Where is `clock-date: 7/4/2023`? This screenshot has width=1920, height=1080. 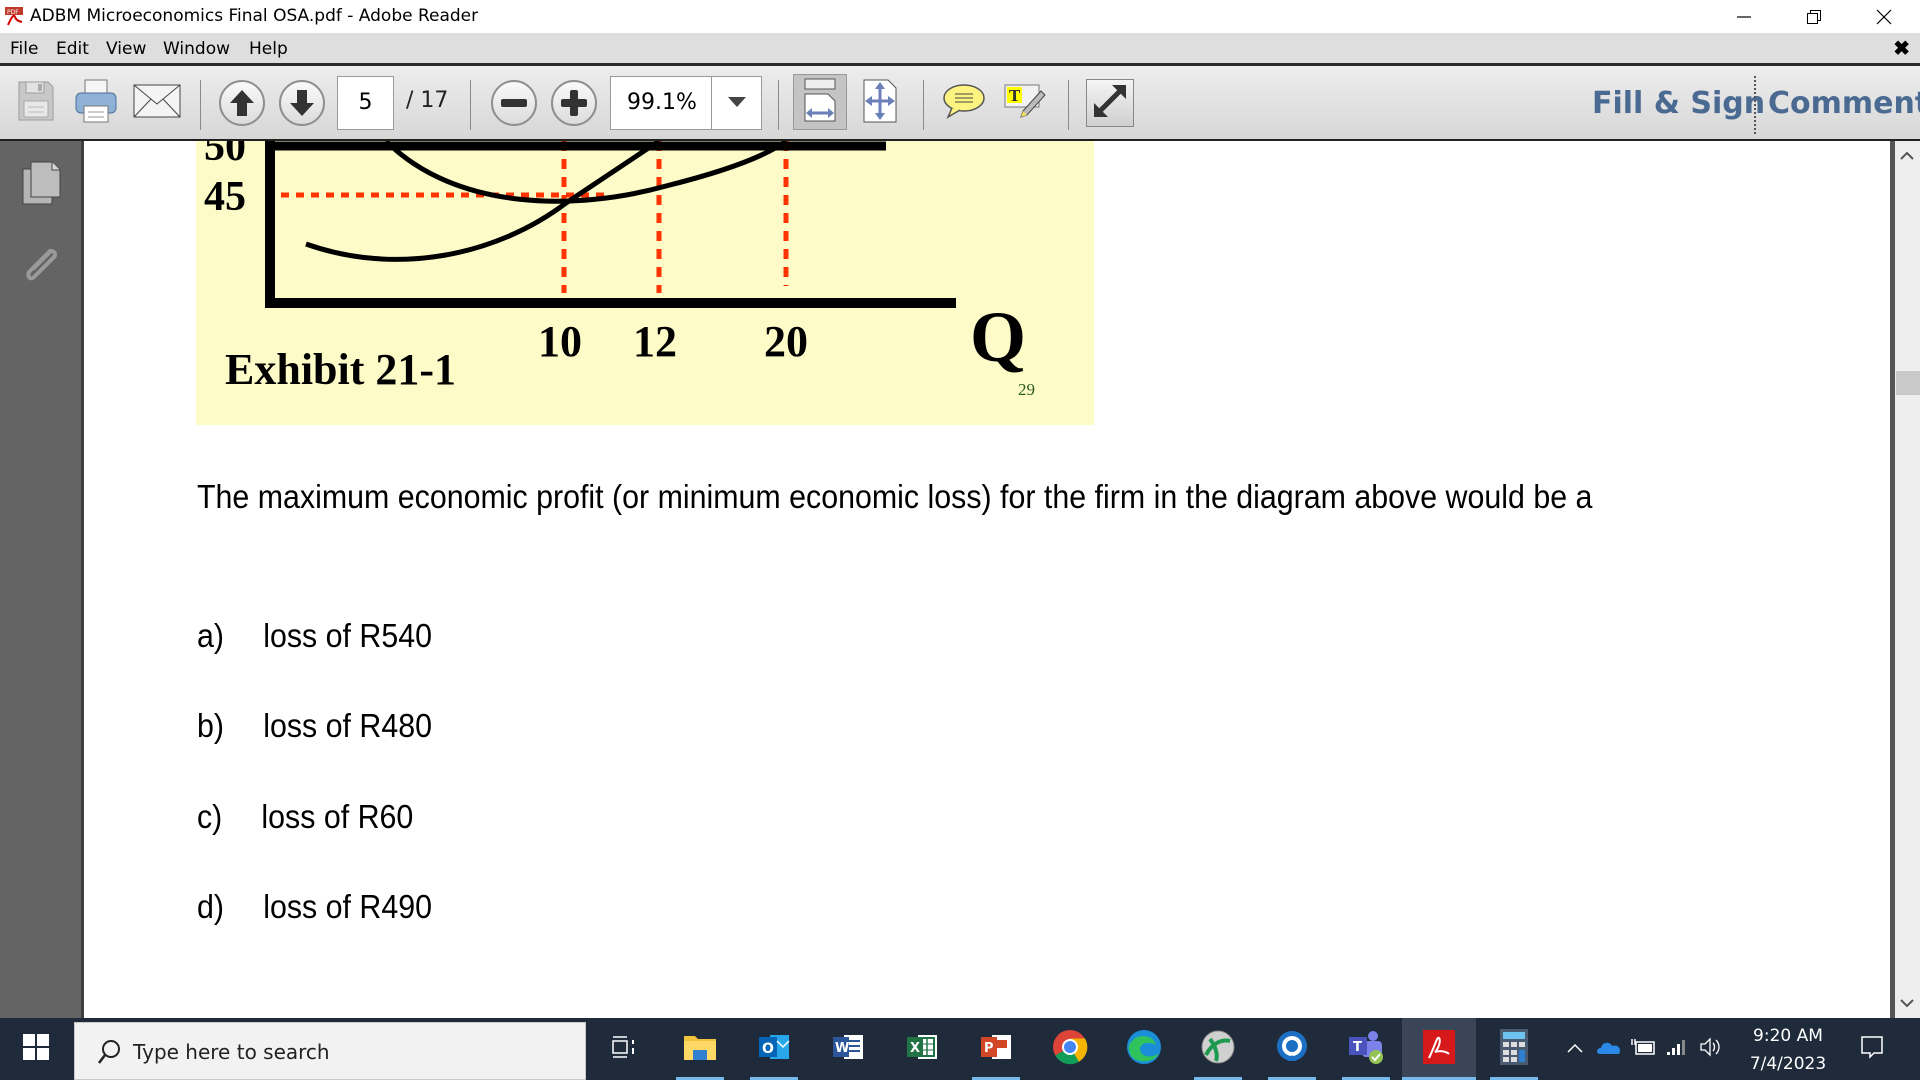
clock-date: 7/4/2023 is located at coordinates (1788, 1064).